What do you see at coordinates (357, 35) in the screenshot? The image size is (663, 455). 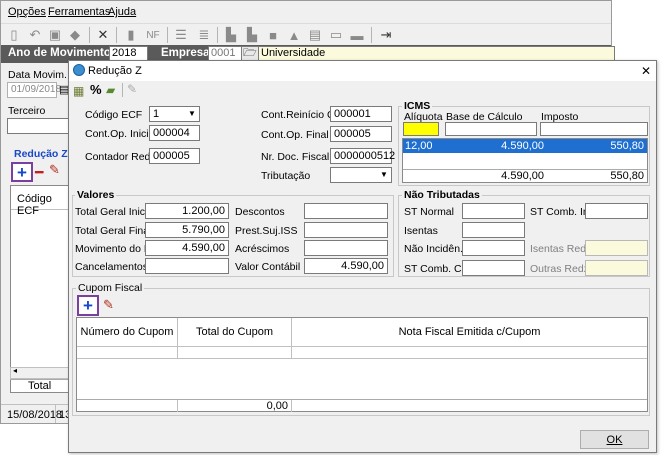 I see `dash-icon: ▬` at bounding box center [357, 35].